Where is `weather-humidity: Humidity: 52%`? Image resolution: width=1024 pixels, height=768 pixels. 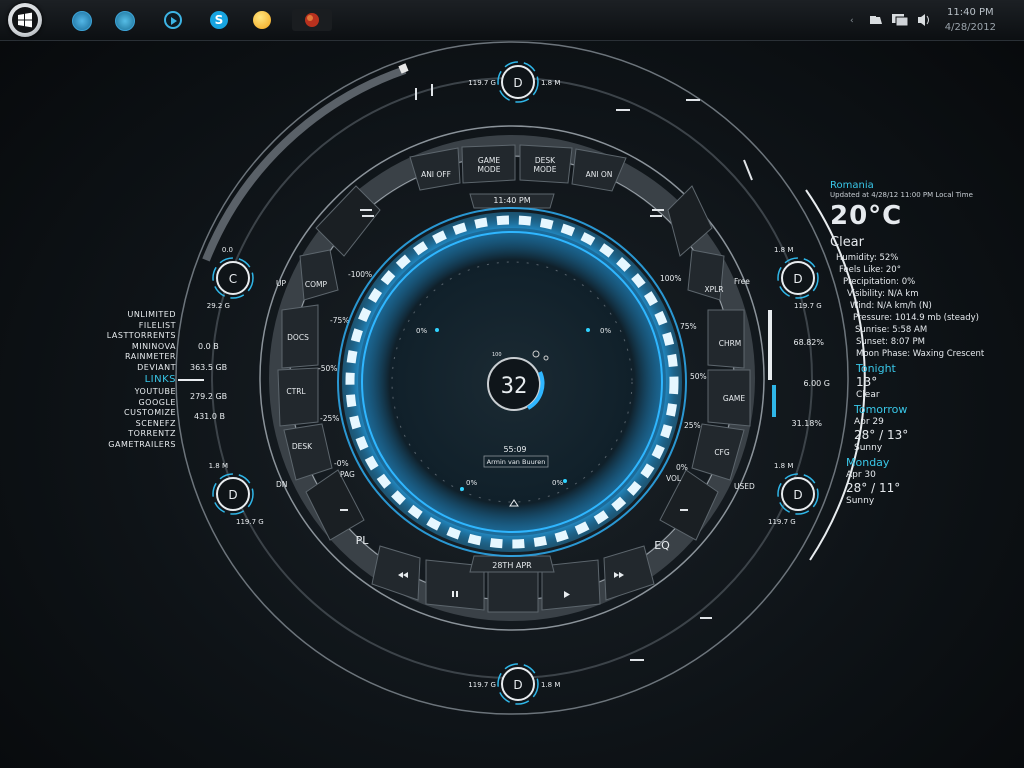
weather-humidity: Humidity: 52% is located at coordinates (867, 258).